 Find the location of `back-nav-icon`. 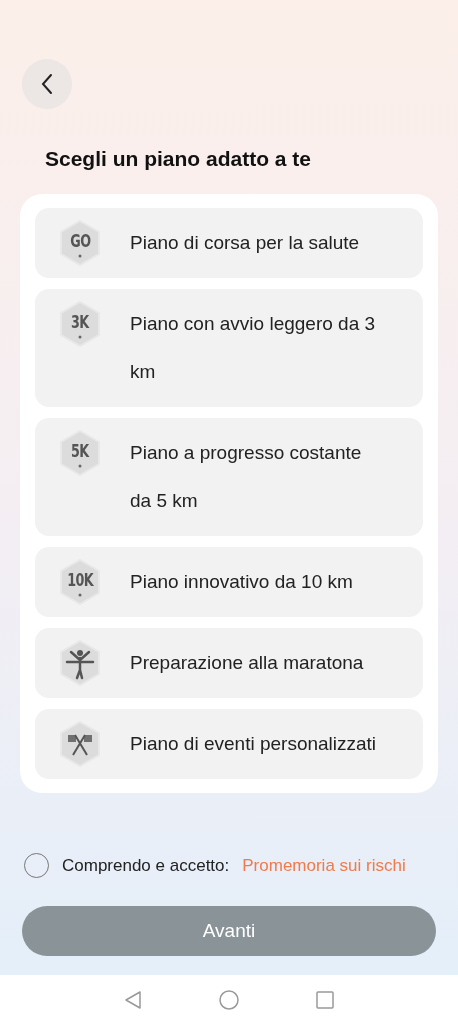

back-nav-icon is located at coordinates (133, 999).